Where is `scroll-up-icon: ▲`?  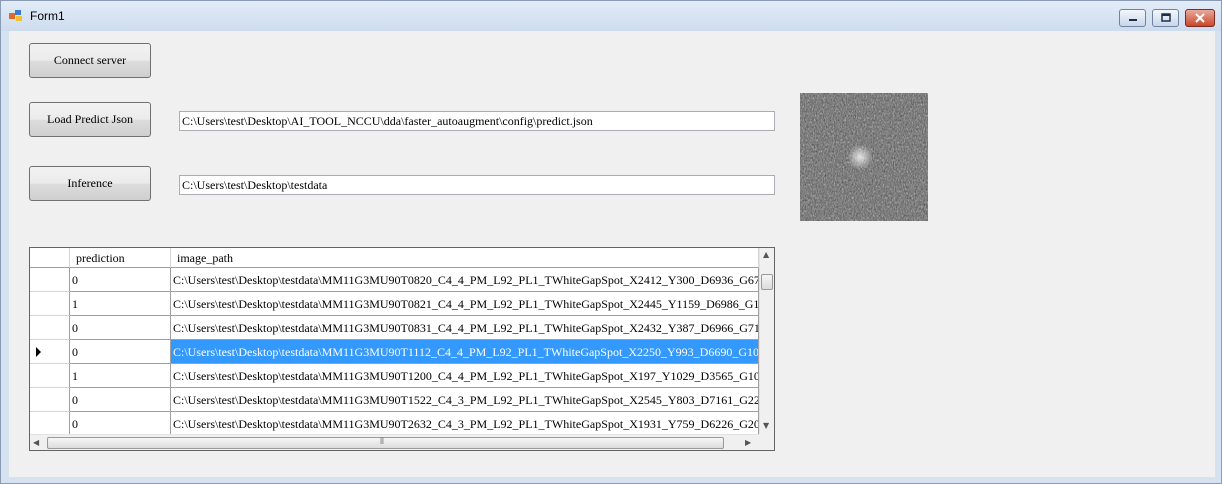
scroll-up-icon: ▲ is located at coordinates (766, 254).